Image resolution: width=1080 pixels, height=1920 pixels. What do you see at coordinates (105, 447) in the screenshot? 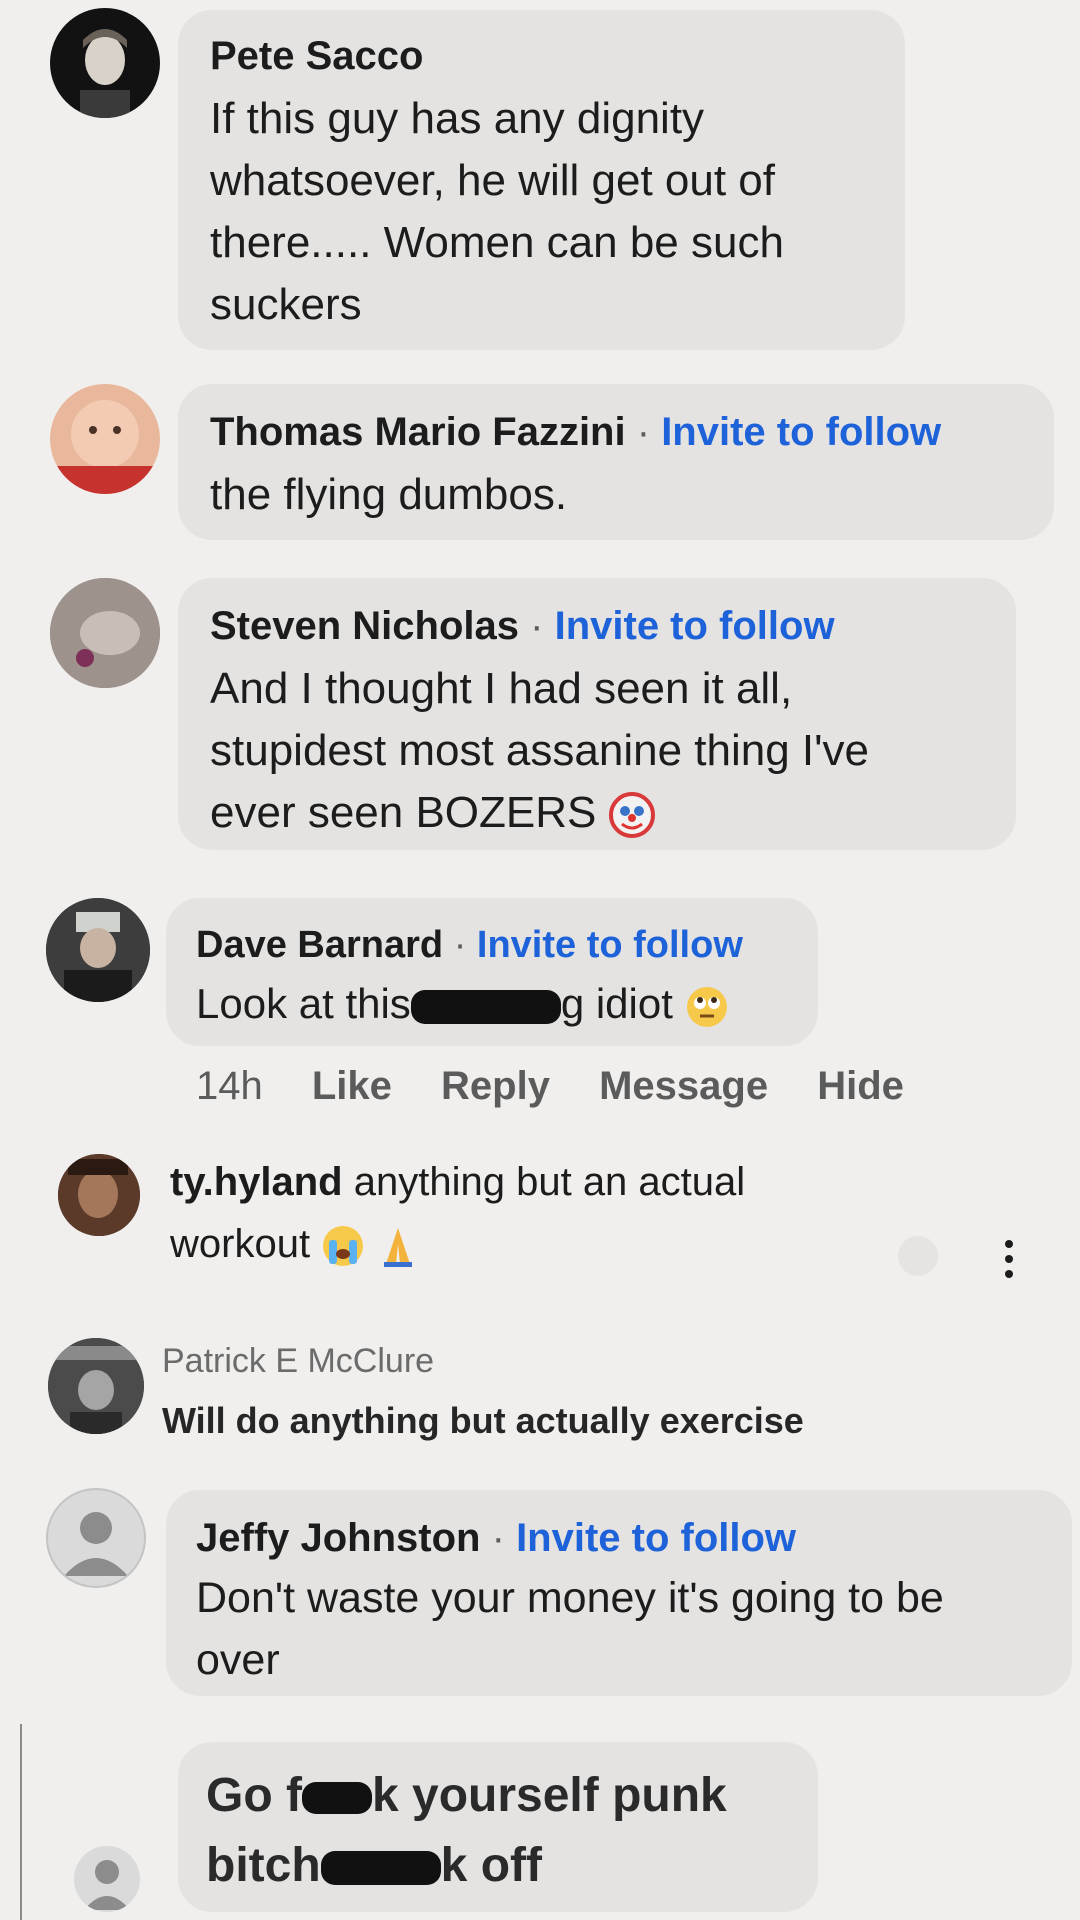
I see `baby-photo-icon` at bounding box center [105, 447].